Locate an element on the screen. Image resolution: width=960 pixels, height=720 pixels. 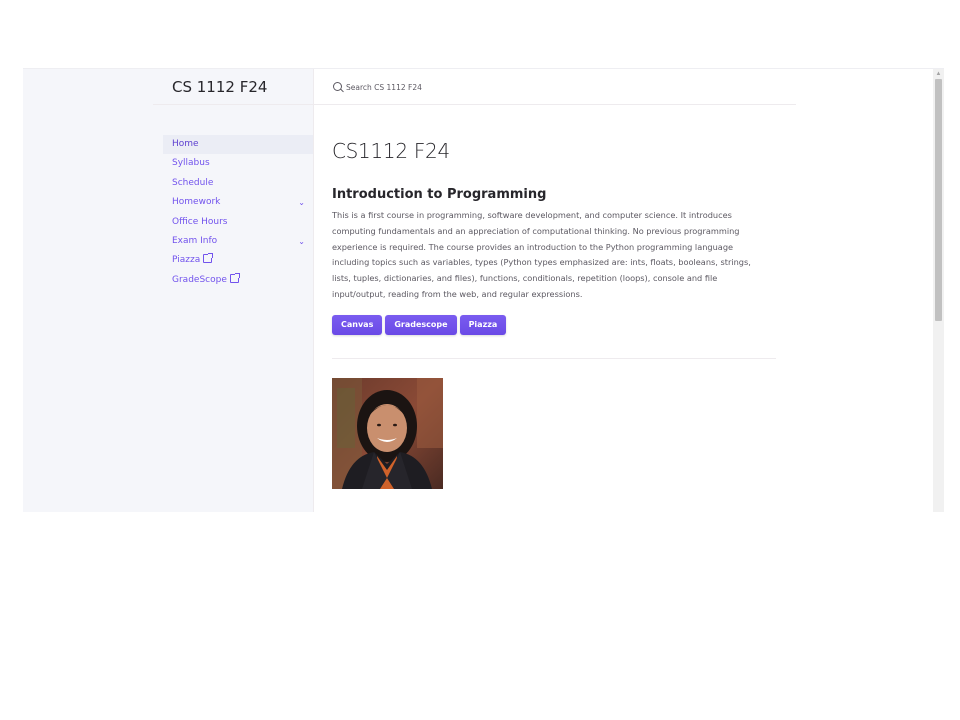
scroll-up-arrow-icon: ▲ is located at coordinates (938, 74).